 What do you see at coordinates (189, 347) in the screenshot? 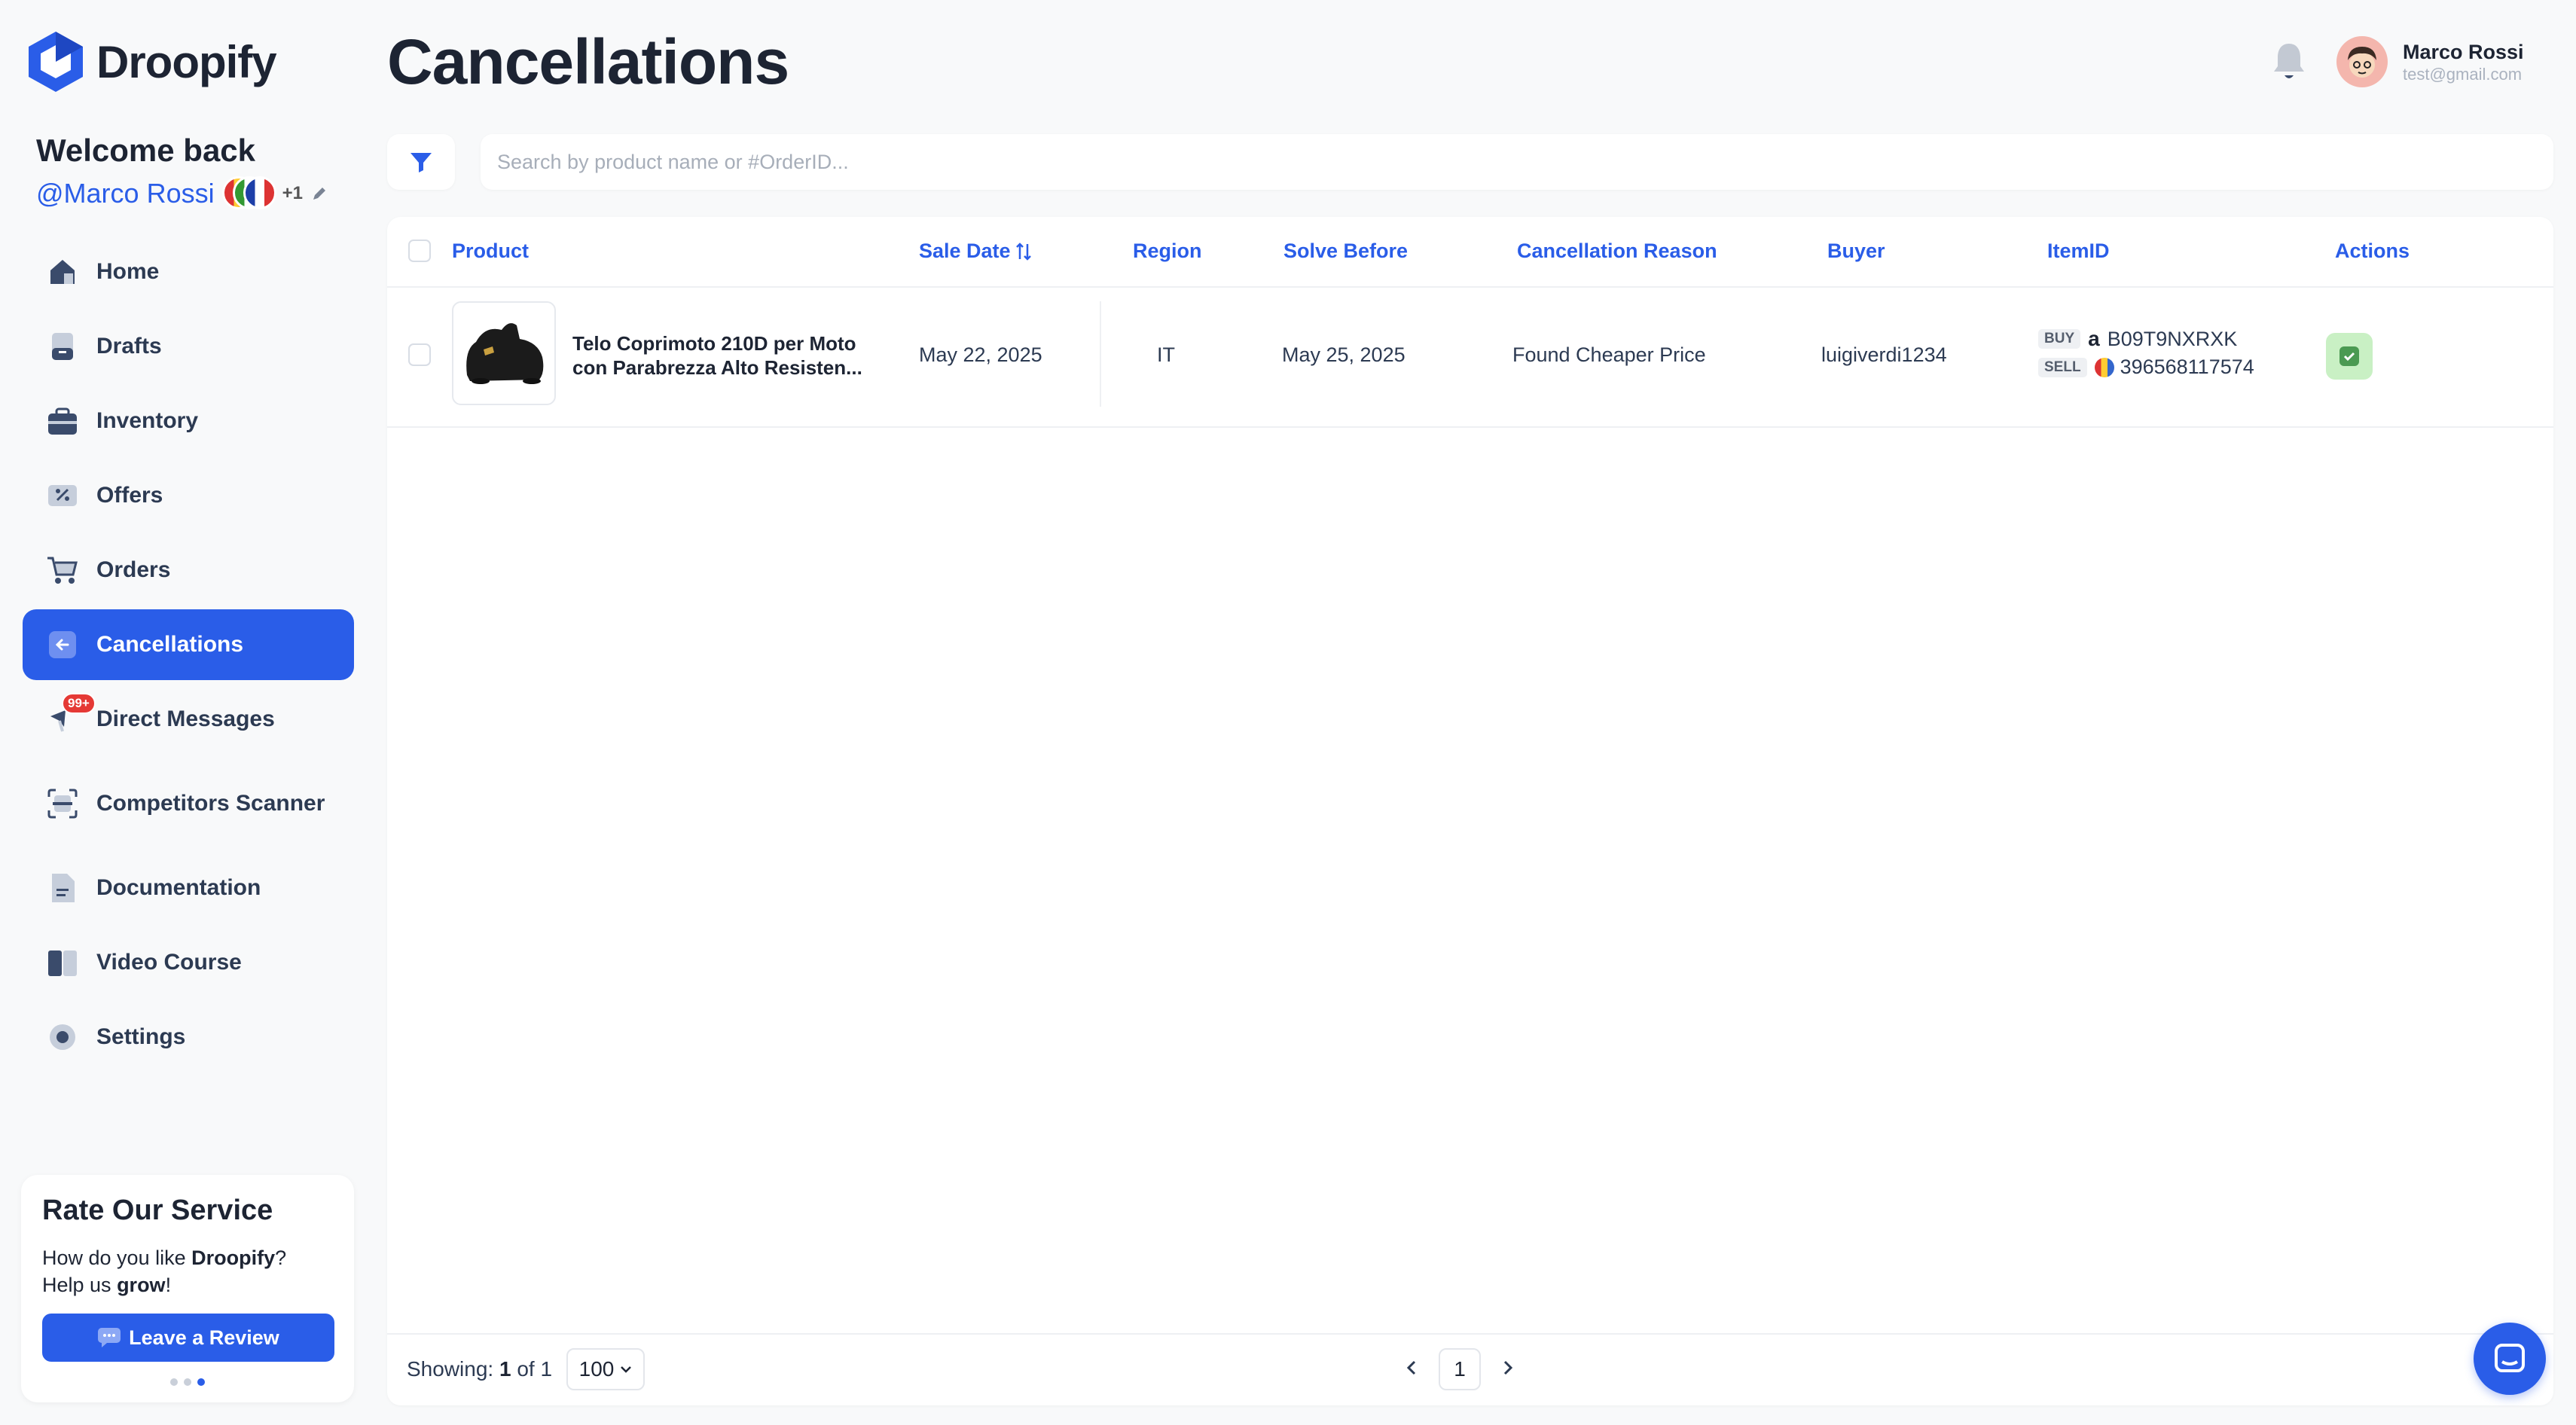
I see `sidebar-item-drafts: Drafts` at bounding box center [189, 347].